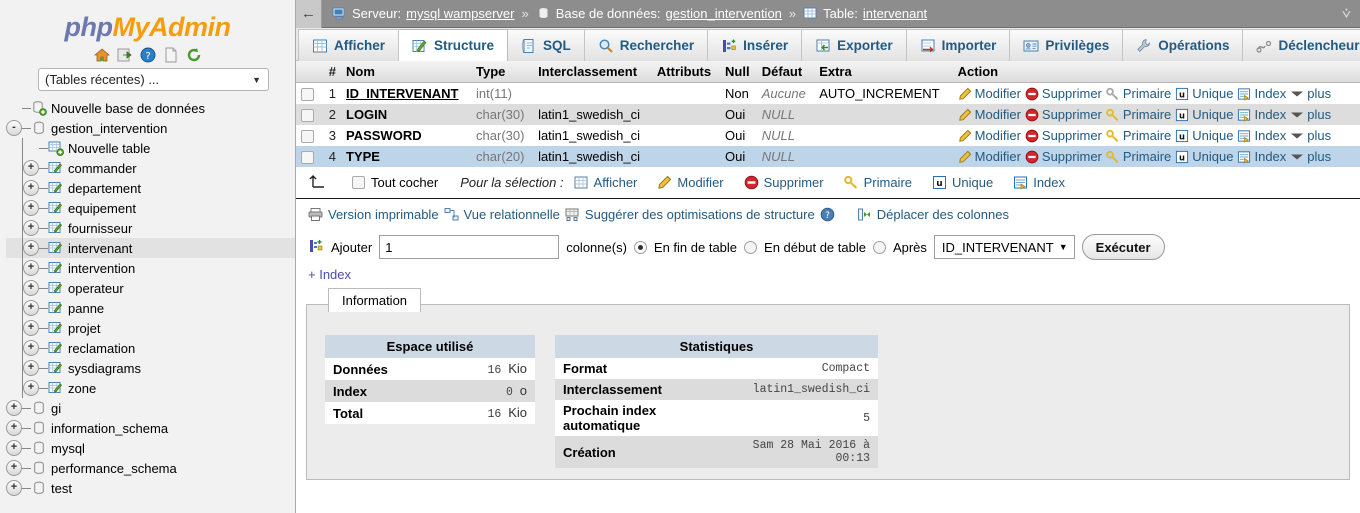 This screenshot has height=513, width=1360. I want to click on row-column-name: TYPE, so click(406, 157).